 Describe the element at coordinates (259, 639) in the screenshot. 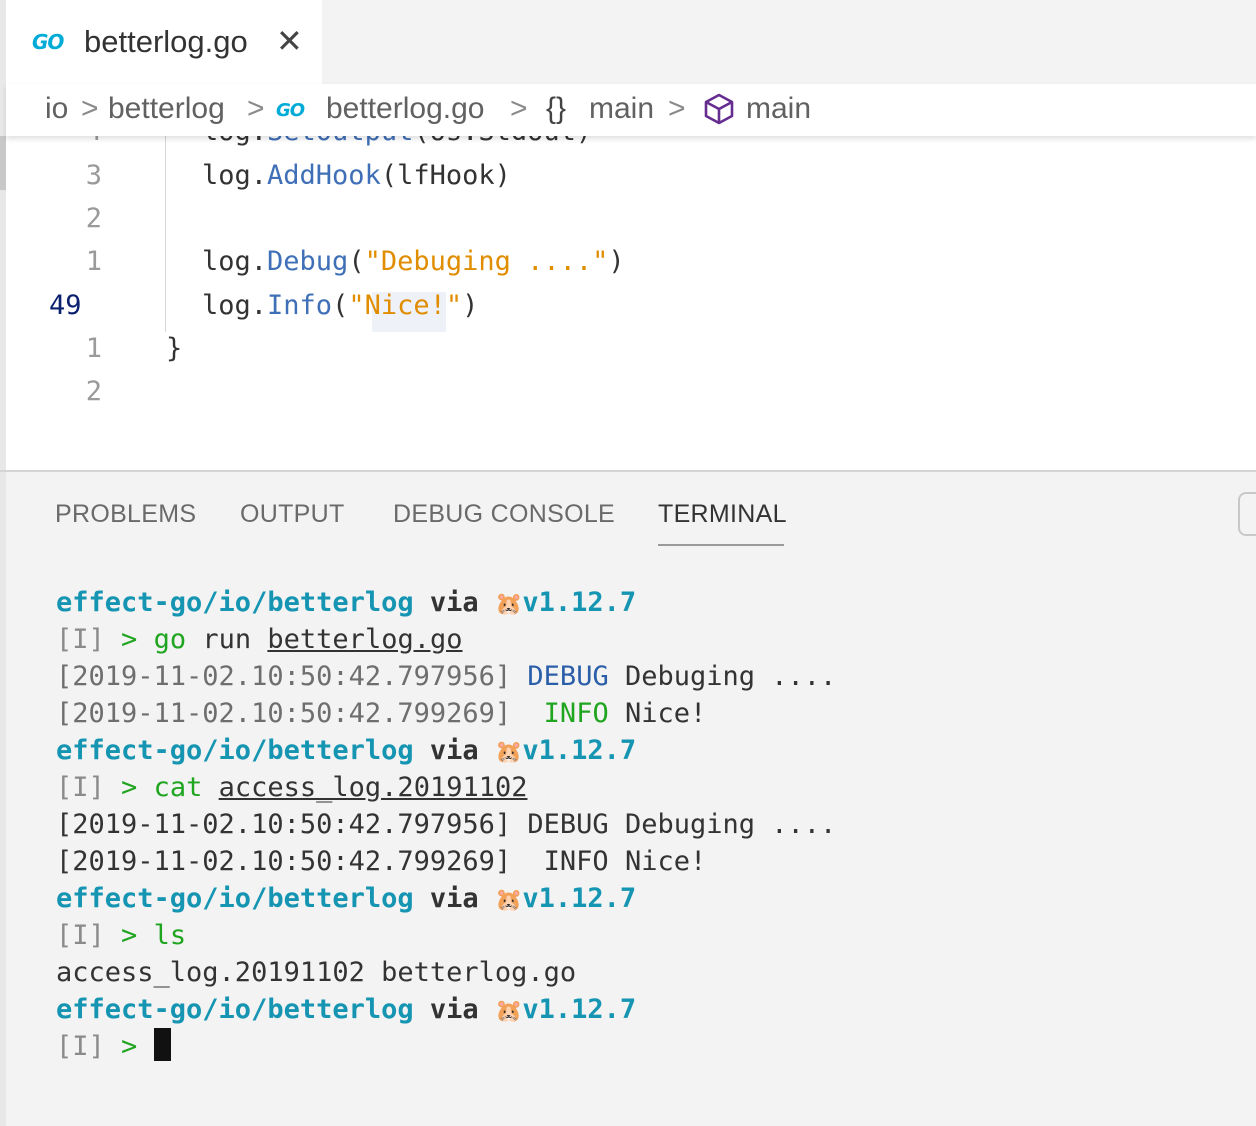

I see `terminal-command-line: [I] > go run betterlog.go` at that location.